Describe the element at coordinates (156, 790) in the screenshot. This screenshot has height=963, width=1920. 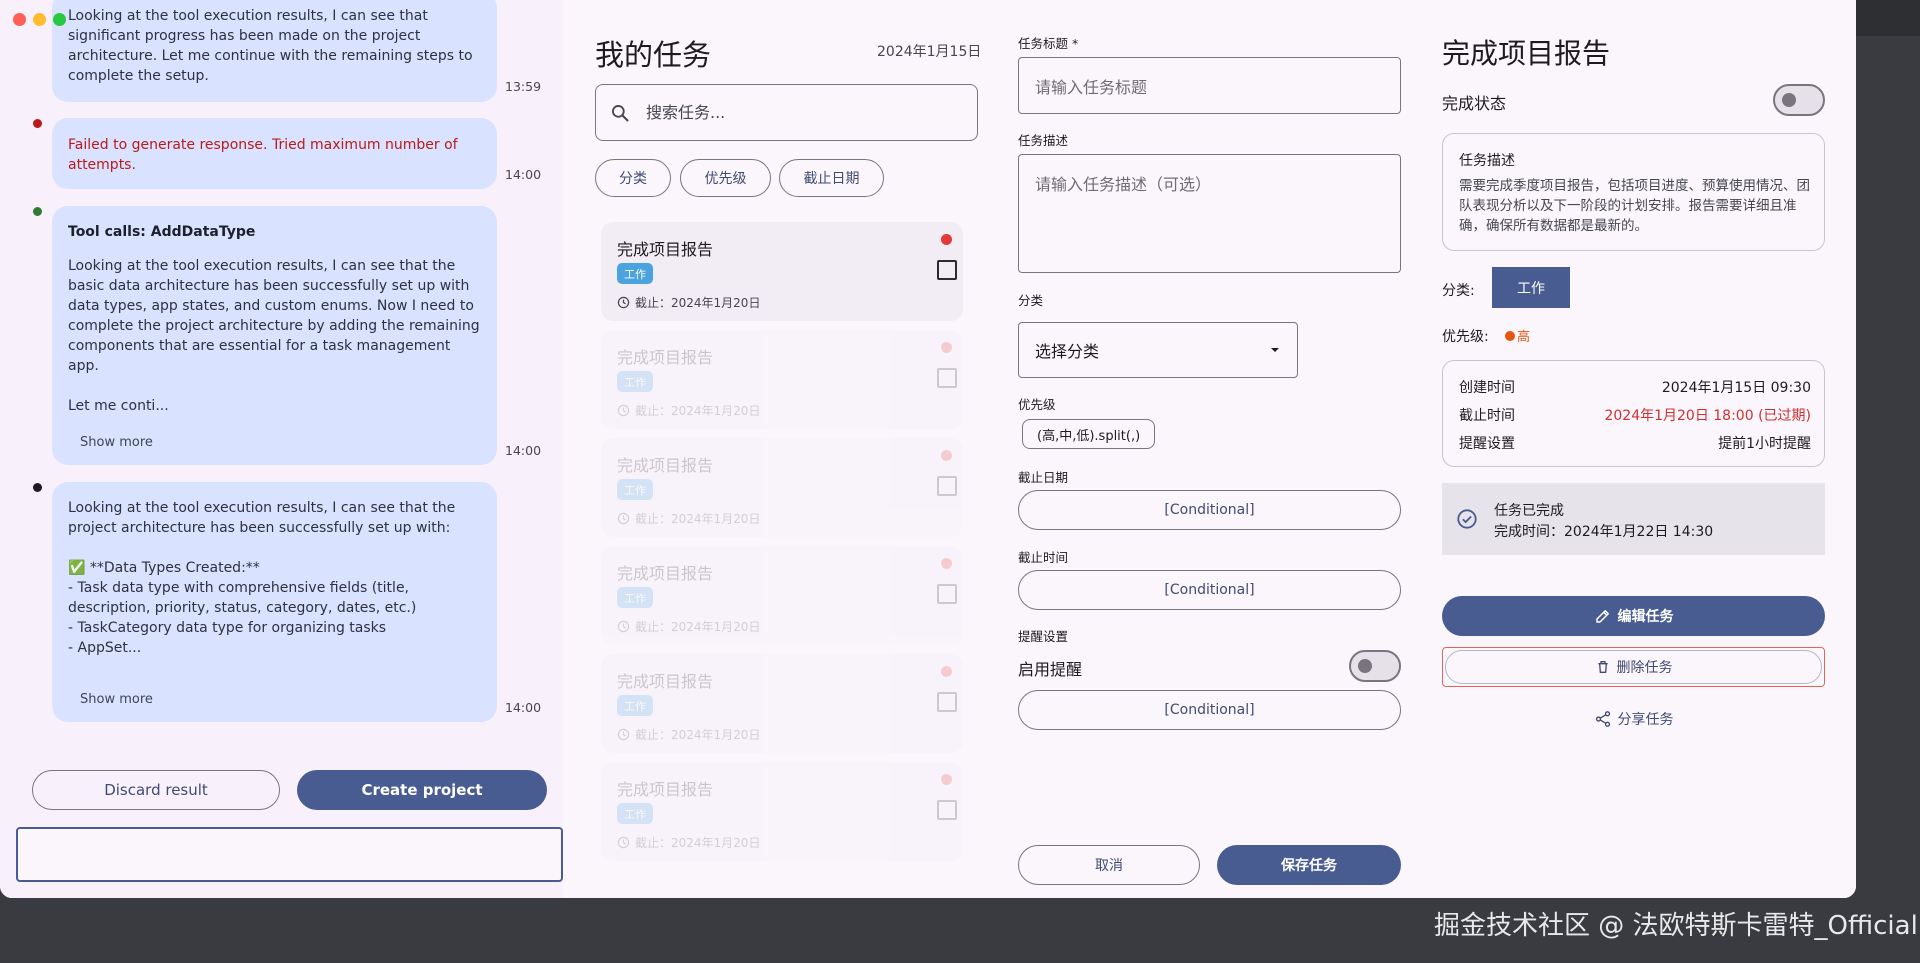
I see `discard-result-button: Discard result` at that location.